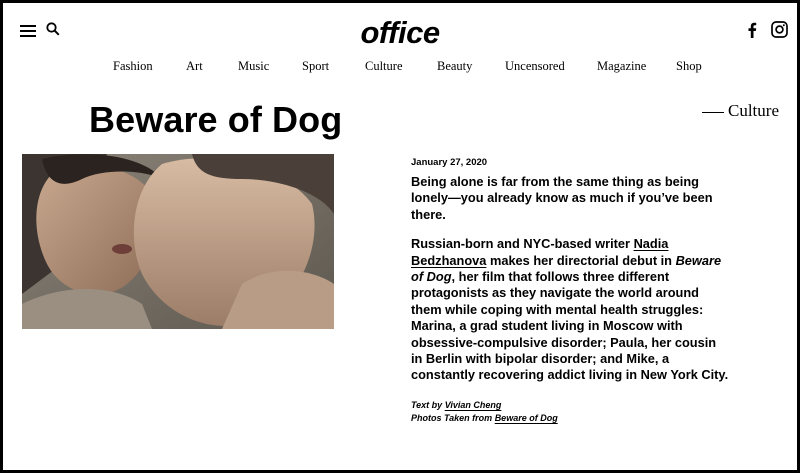 The width and height of the screenshot is (800, 473). I want to click on article-title: Beware of Dog, so click(216, 119).